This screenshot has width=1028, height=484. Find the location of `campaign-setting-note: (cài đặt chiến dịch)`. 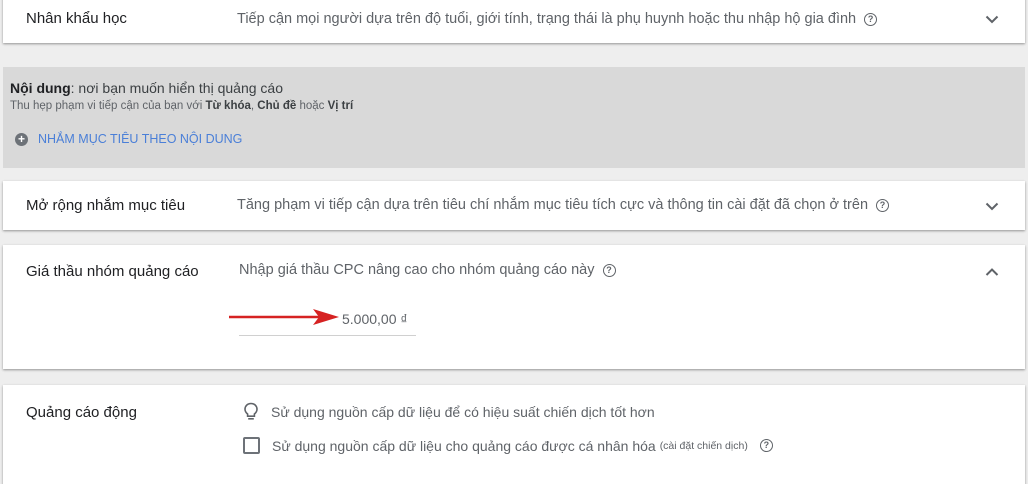

campaign-setting-note: (cài đặt chiến dịch) is located at coordinates (703, 445).